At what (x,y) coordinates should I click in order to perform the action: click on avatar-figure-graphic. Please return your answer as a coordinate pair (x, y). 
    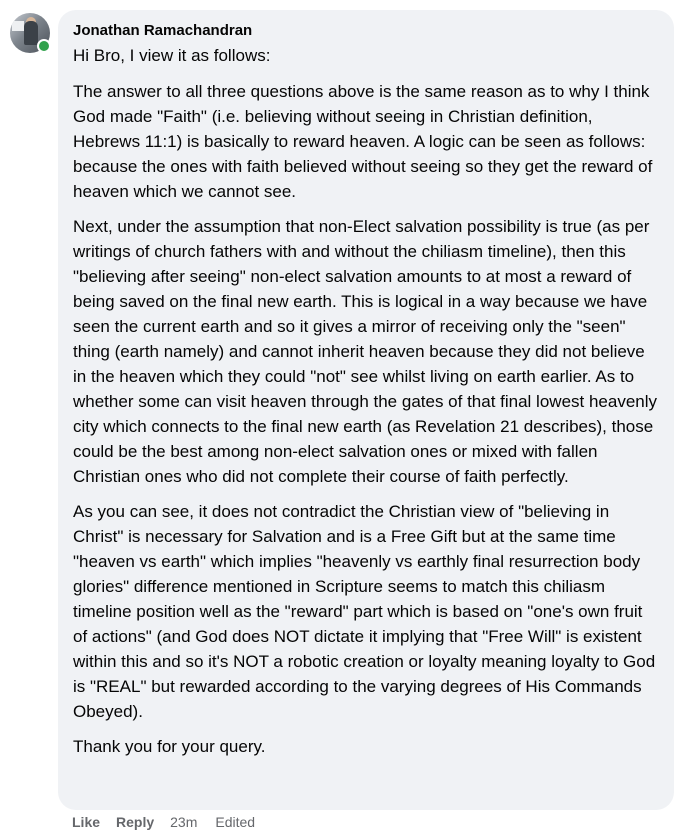
    Looking at the image, I should click on (31, 33).